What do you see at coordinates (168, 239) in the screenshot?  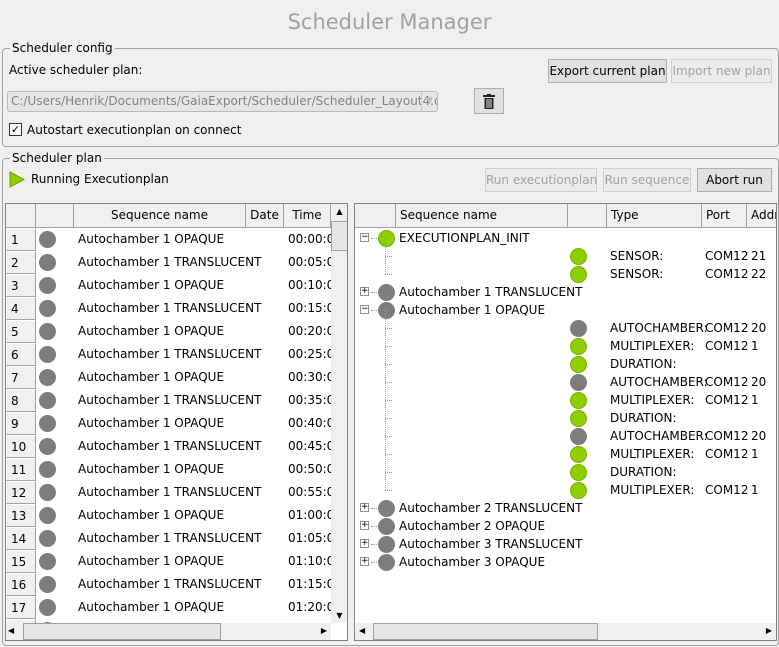 I see `table-row: 1 Autochamber 1 OPAQUE 00:00:00` at bounding box center [168, 239].